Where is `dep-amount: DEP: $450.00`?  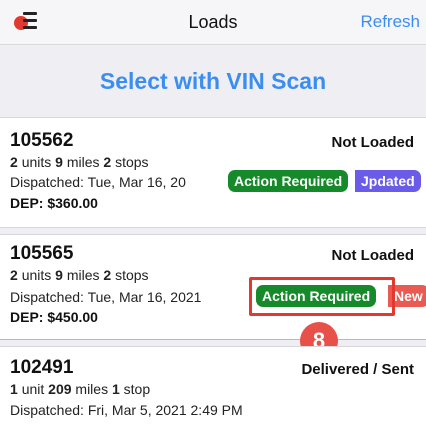
dep-amount: DEP: $450.00 is located at coordinates (54, 317).